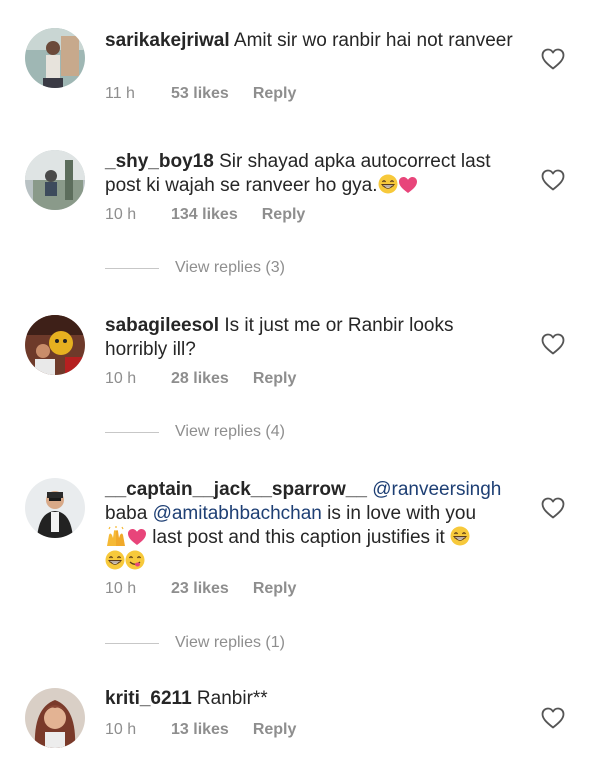 The image size is (600, 776). What do you see at coordinates (436, 489) in the screenshot?
I see `mention-link: @ranveersingh` at bounding box center [436, 489].